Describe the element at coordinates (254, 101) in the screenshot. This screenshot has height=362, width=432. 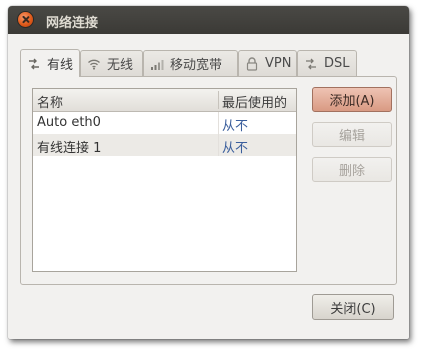
I see `column-header-last-used: 最后使用的` at that location.